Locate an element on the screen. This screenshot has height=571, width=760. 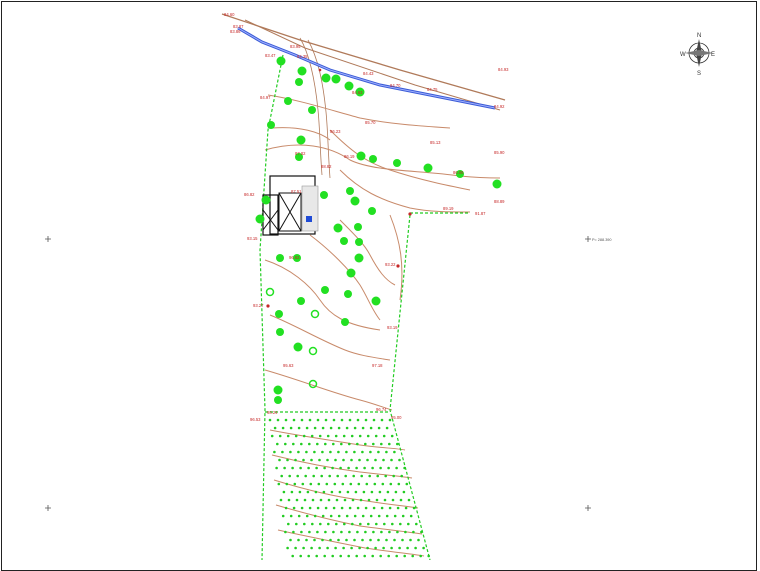
compass-n: N is located at coordinates (699, 36).